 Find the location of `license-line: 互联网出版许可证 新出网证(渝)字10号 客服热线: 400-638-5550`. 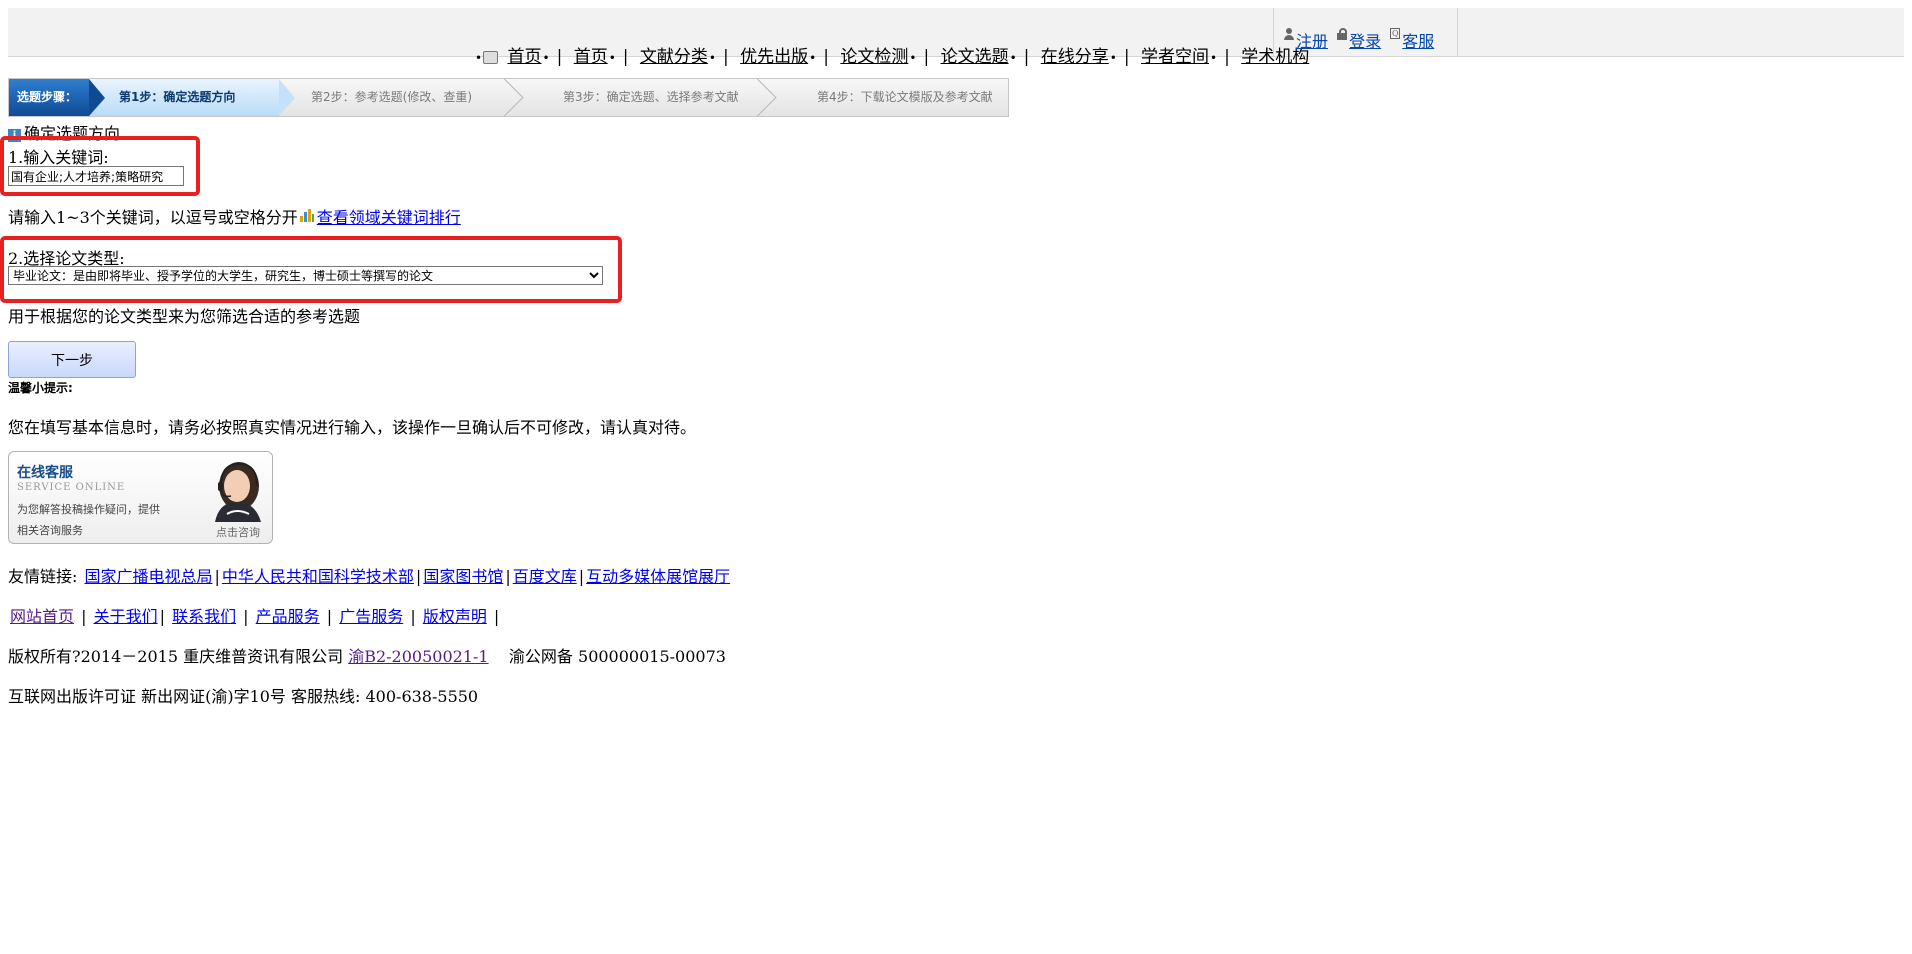

license-line: 互联网出版许可证 新出网证(渝)字10号 客服热线: 400-638-5550 is located at coordinates (243, 696).